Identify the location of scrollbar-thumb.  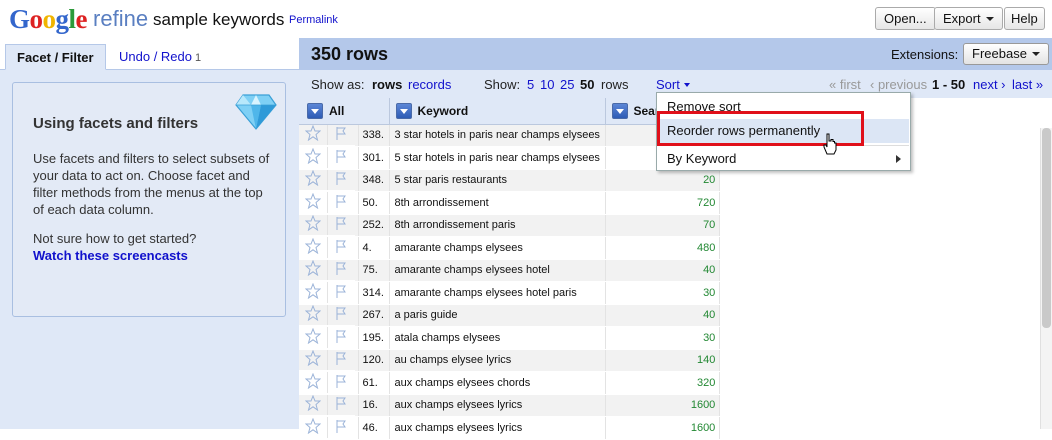
(1046, 228).